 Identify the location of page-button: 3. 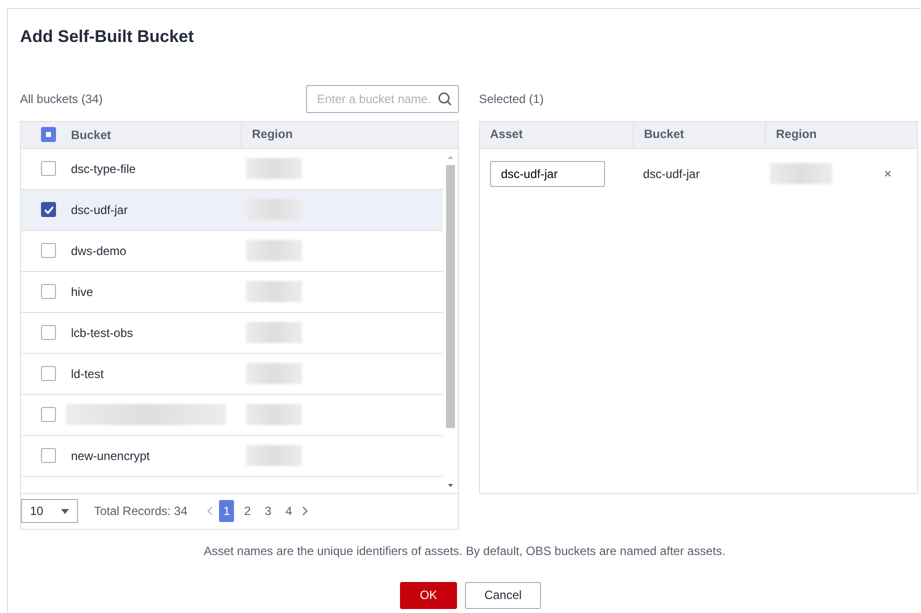
(268, 511).